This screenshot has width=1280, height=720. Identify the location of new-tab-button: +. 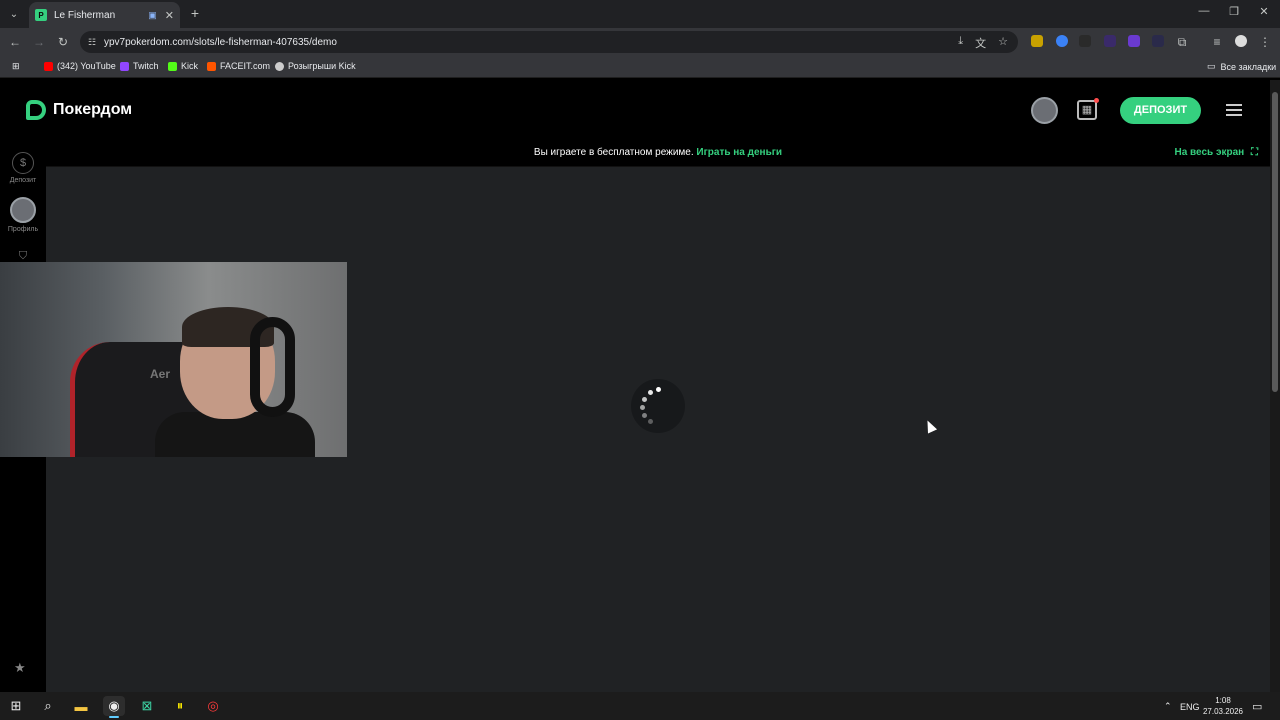
(195, 13).